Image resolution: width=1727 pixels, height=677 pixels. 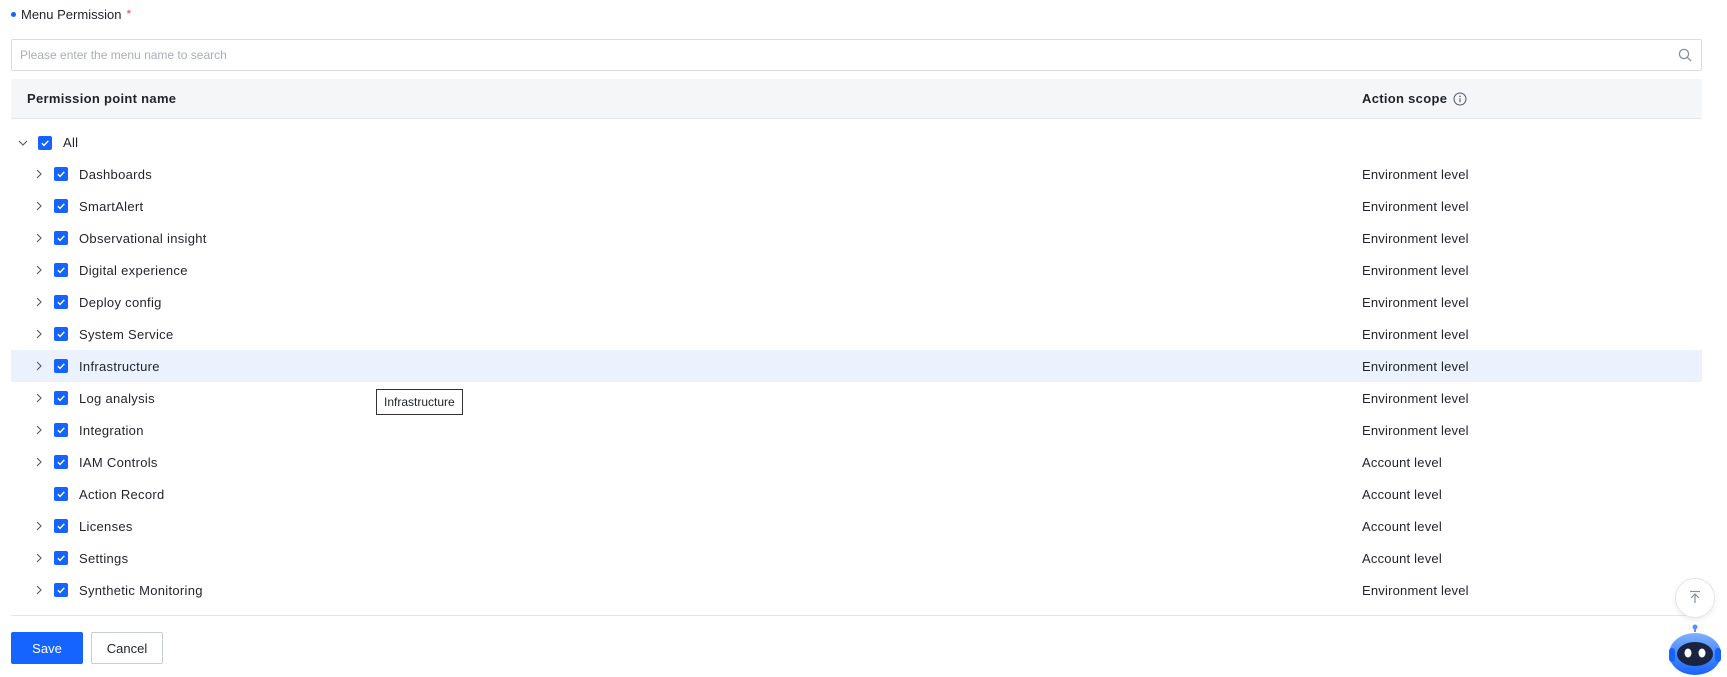 What do you see at coordinates (118, 462) in the screenshot?
I see `permission-label: IAM Controls` at bounding box center [118, 462].